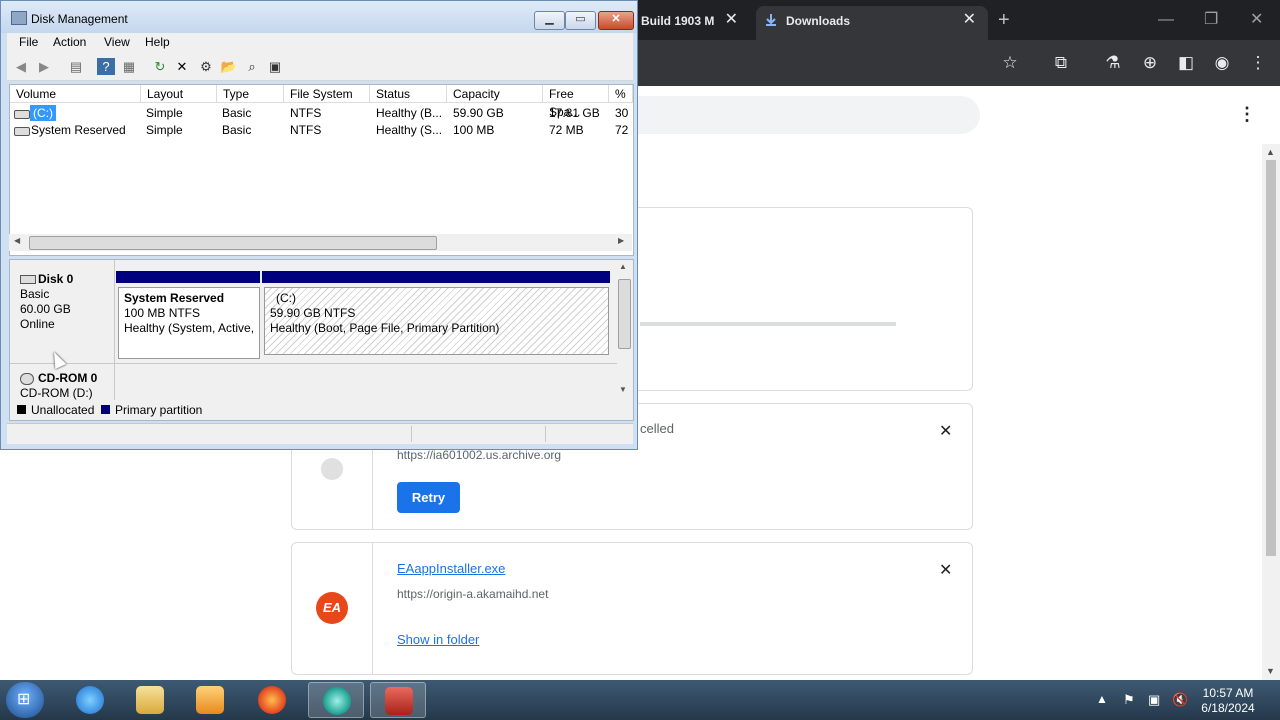  I want to click on star-icon: ☆, so click(1010, 63).